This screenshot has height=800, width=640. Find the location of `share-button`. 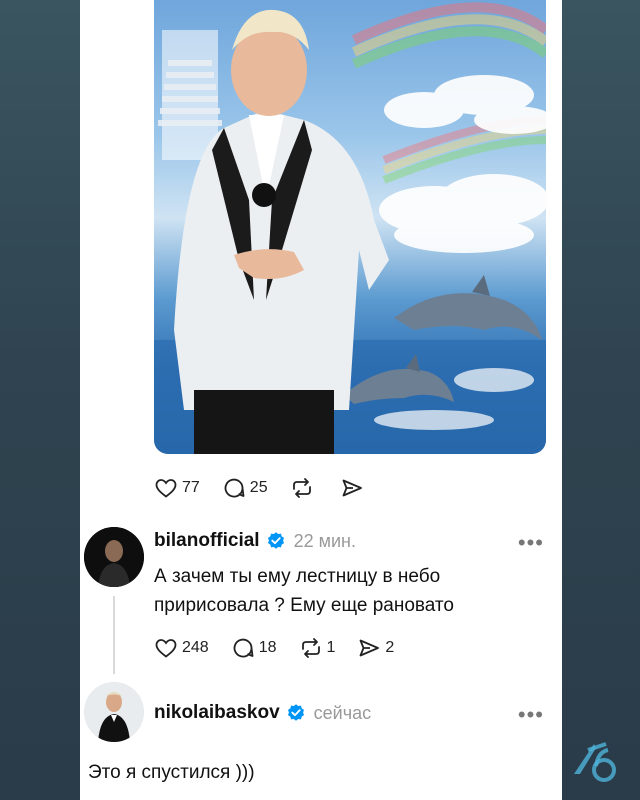

share-button is located at coordinates (354, 488).